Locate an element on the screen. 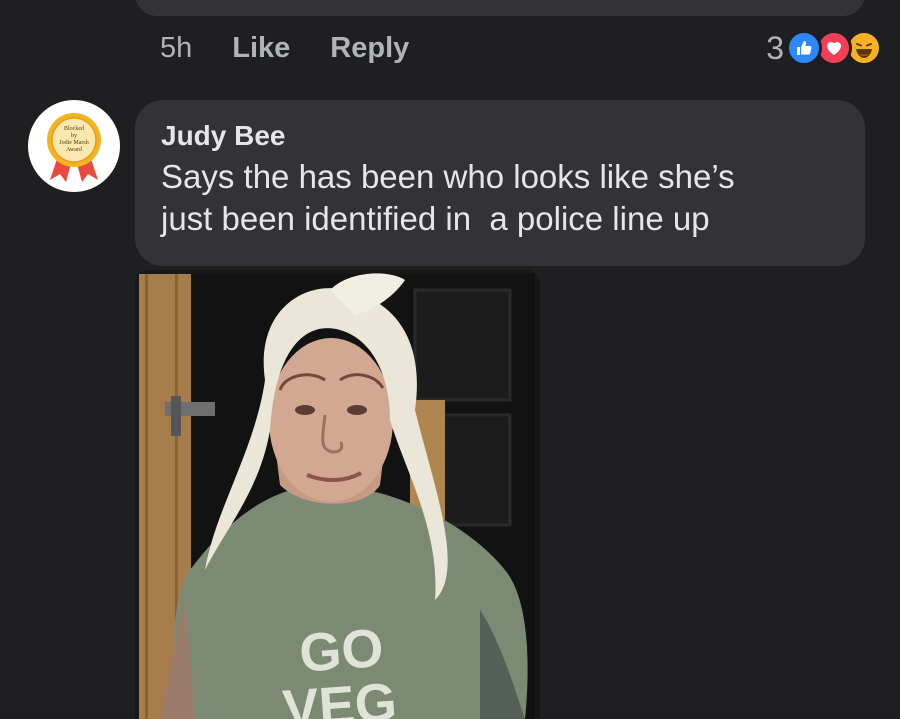 This screenshot has height=719, width=900. like-button: Like is located at coordinates (261, 48).